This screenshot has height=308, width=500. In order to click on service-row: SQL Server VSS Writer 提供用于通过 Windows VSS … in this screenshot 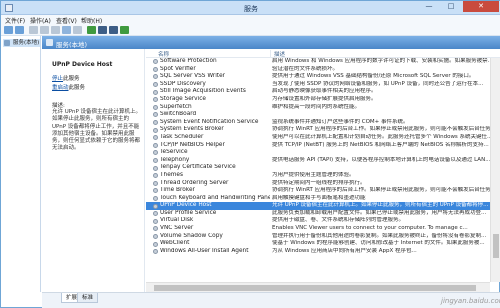, I will do `click(318, 77)`.